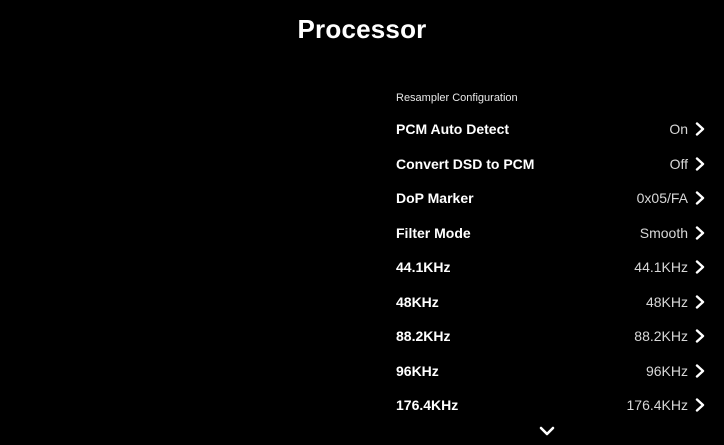 The width and height of the screenshot is (724, 445). Describe the element at coordinates (453, 129) in the screenshot. I see `setting-label: PCM Auto Detect` at that location.